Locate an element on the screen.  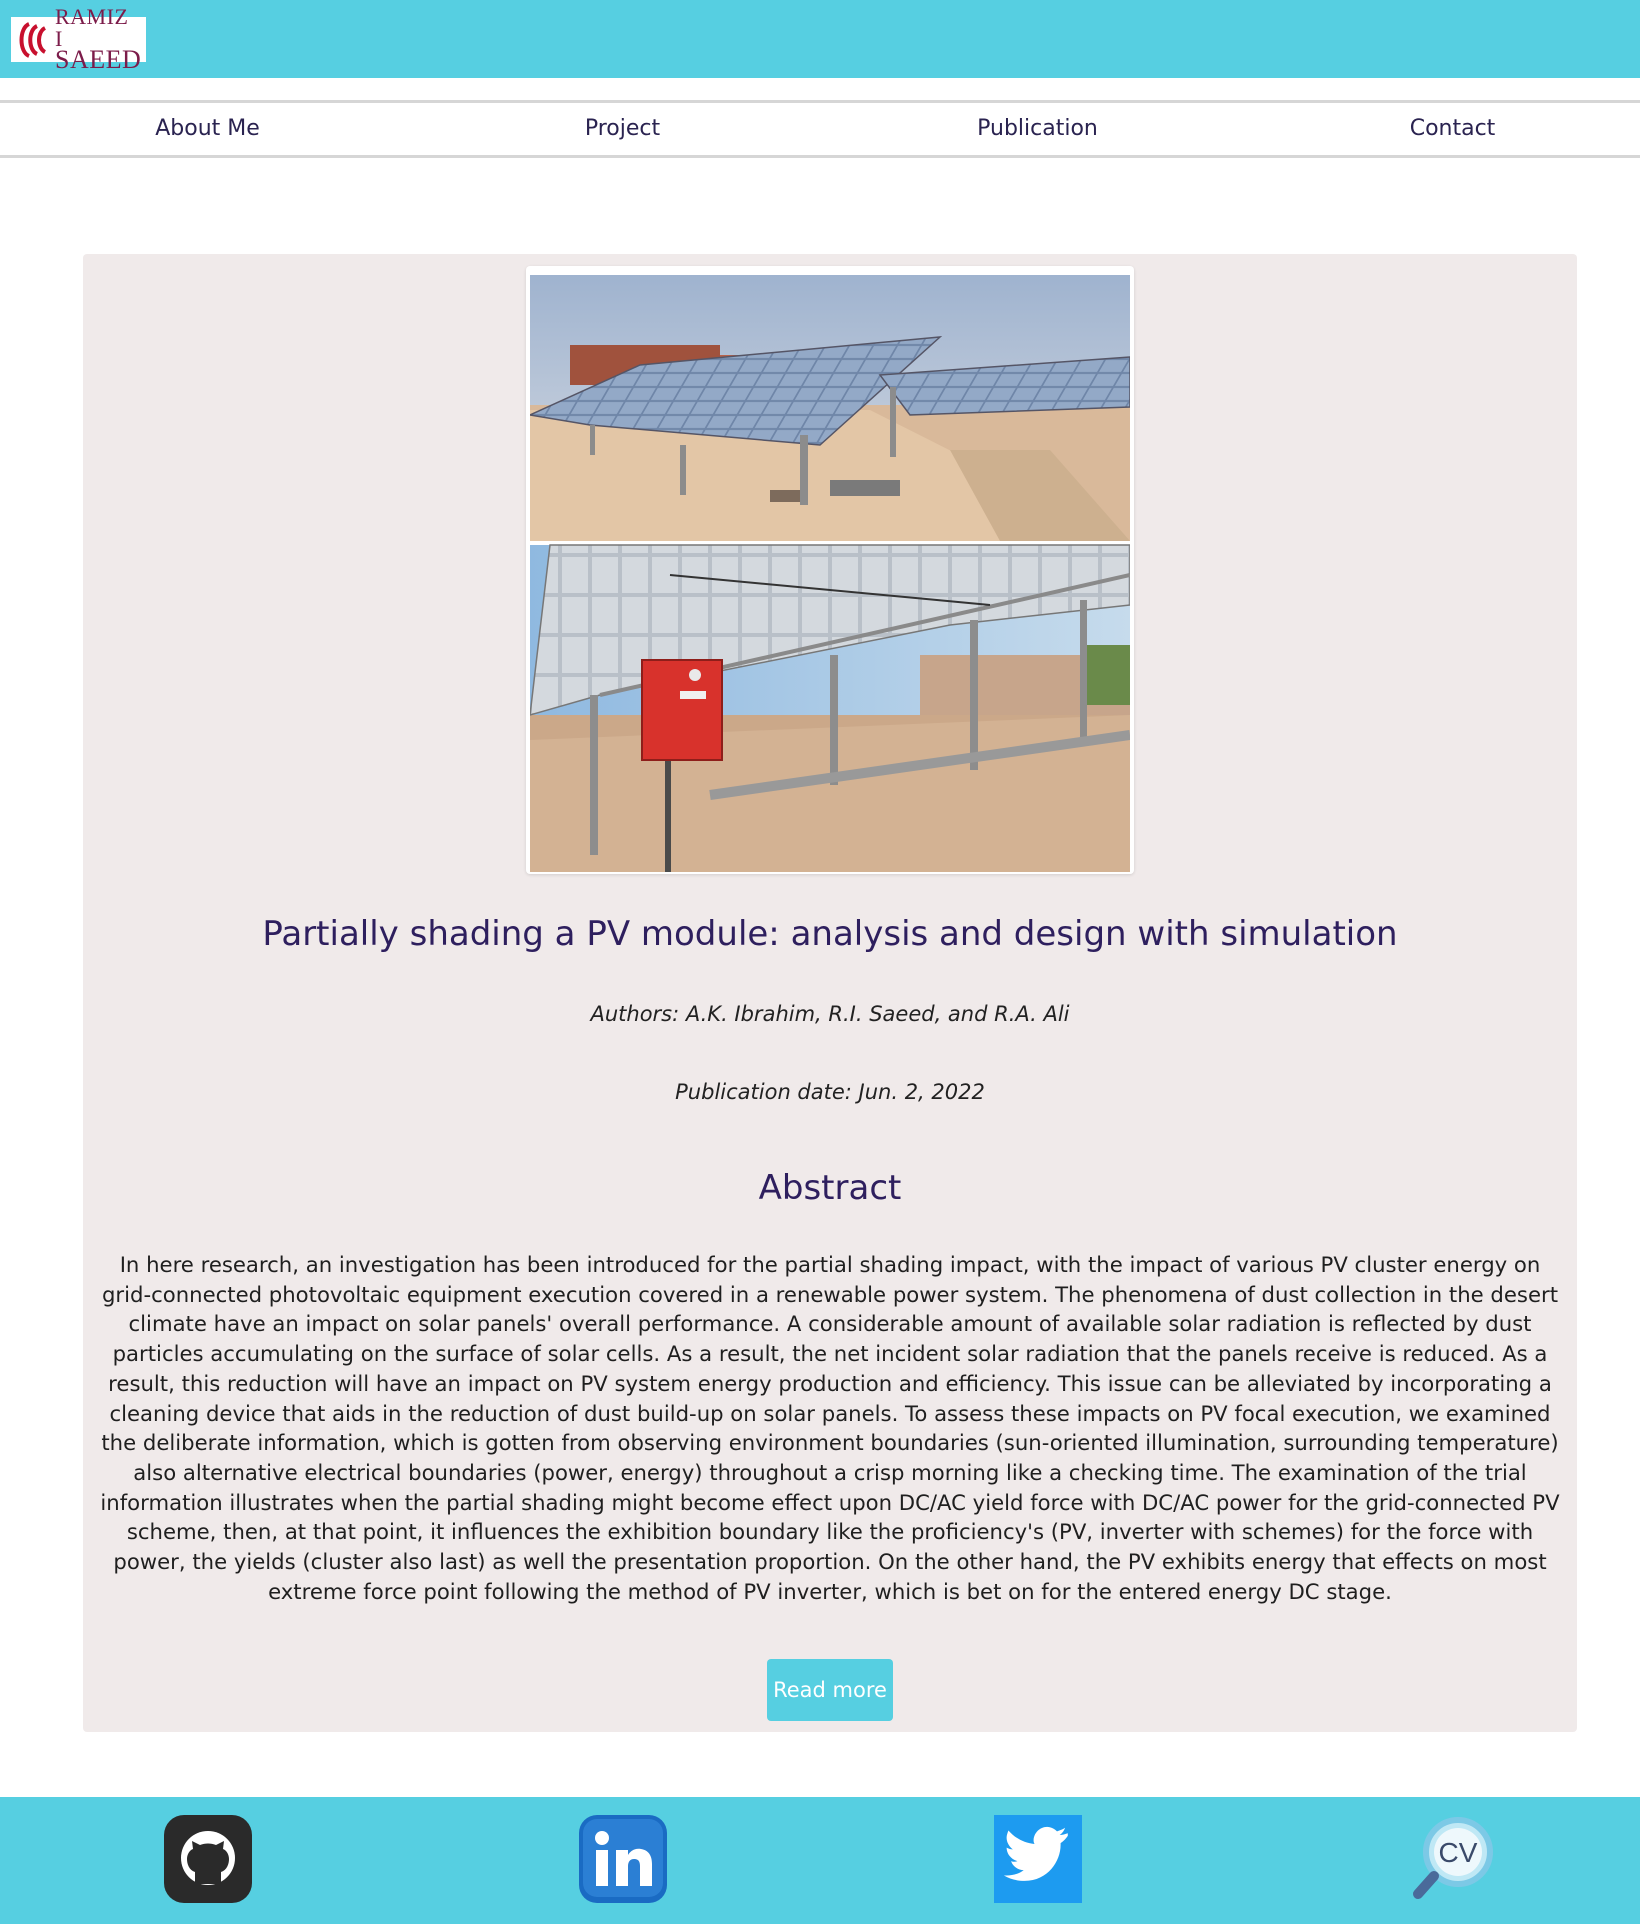
publication-image-frame is located at coordinates (830, 570).